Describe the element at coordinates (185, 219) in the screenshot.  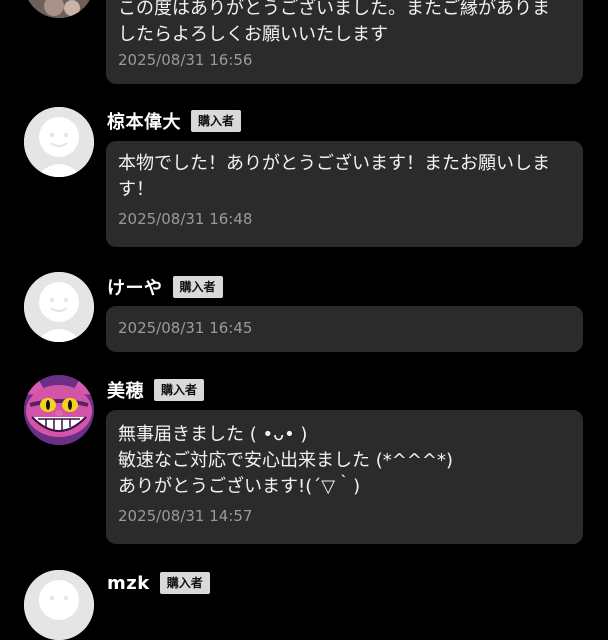
I see `review-timestamp: 2025/08/31 16:48` at that location.